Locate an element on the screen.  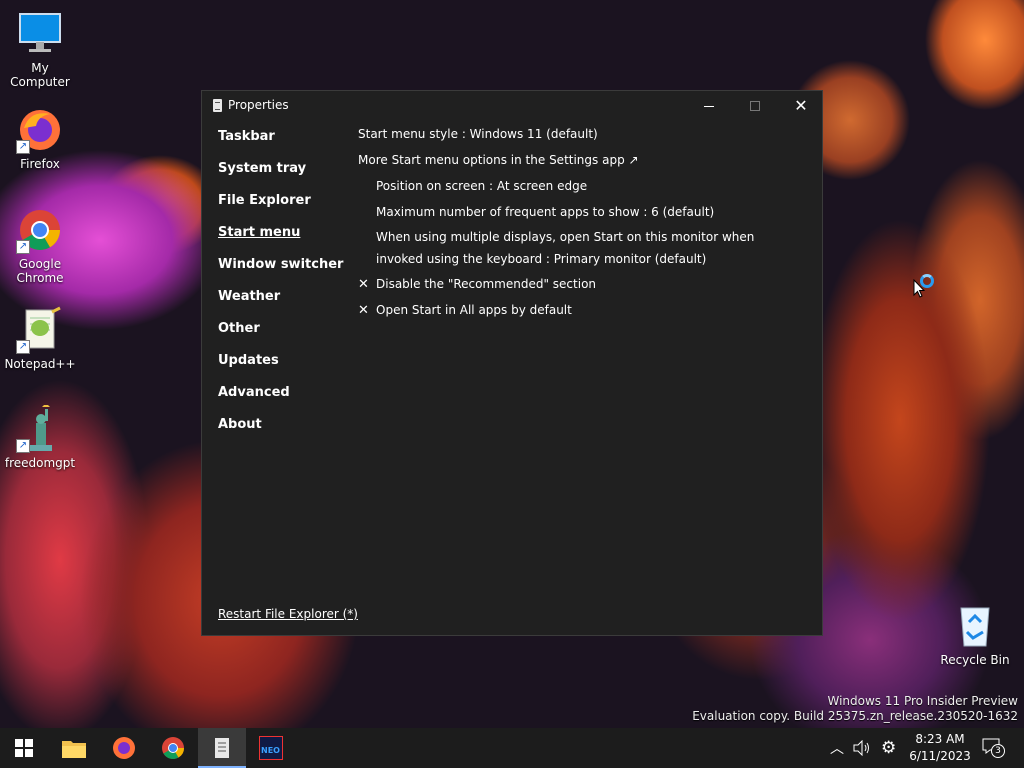
title-bar: Properties ✕ is located at coordinates (512, 106).